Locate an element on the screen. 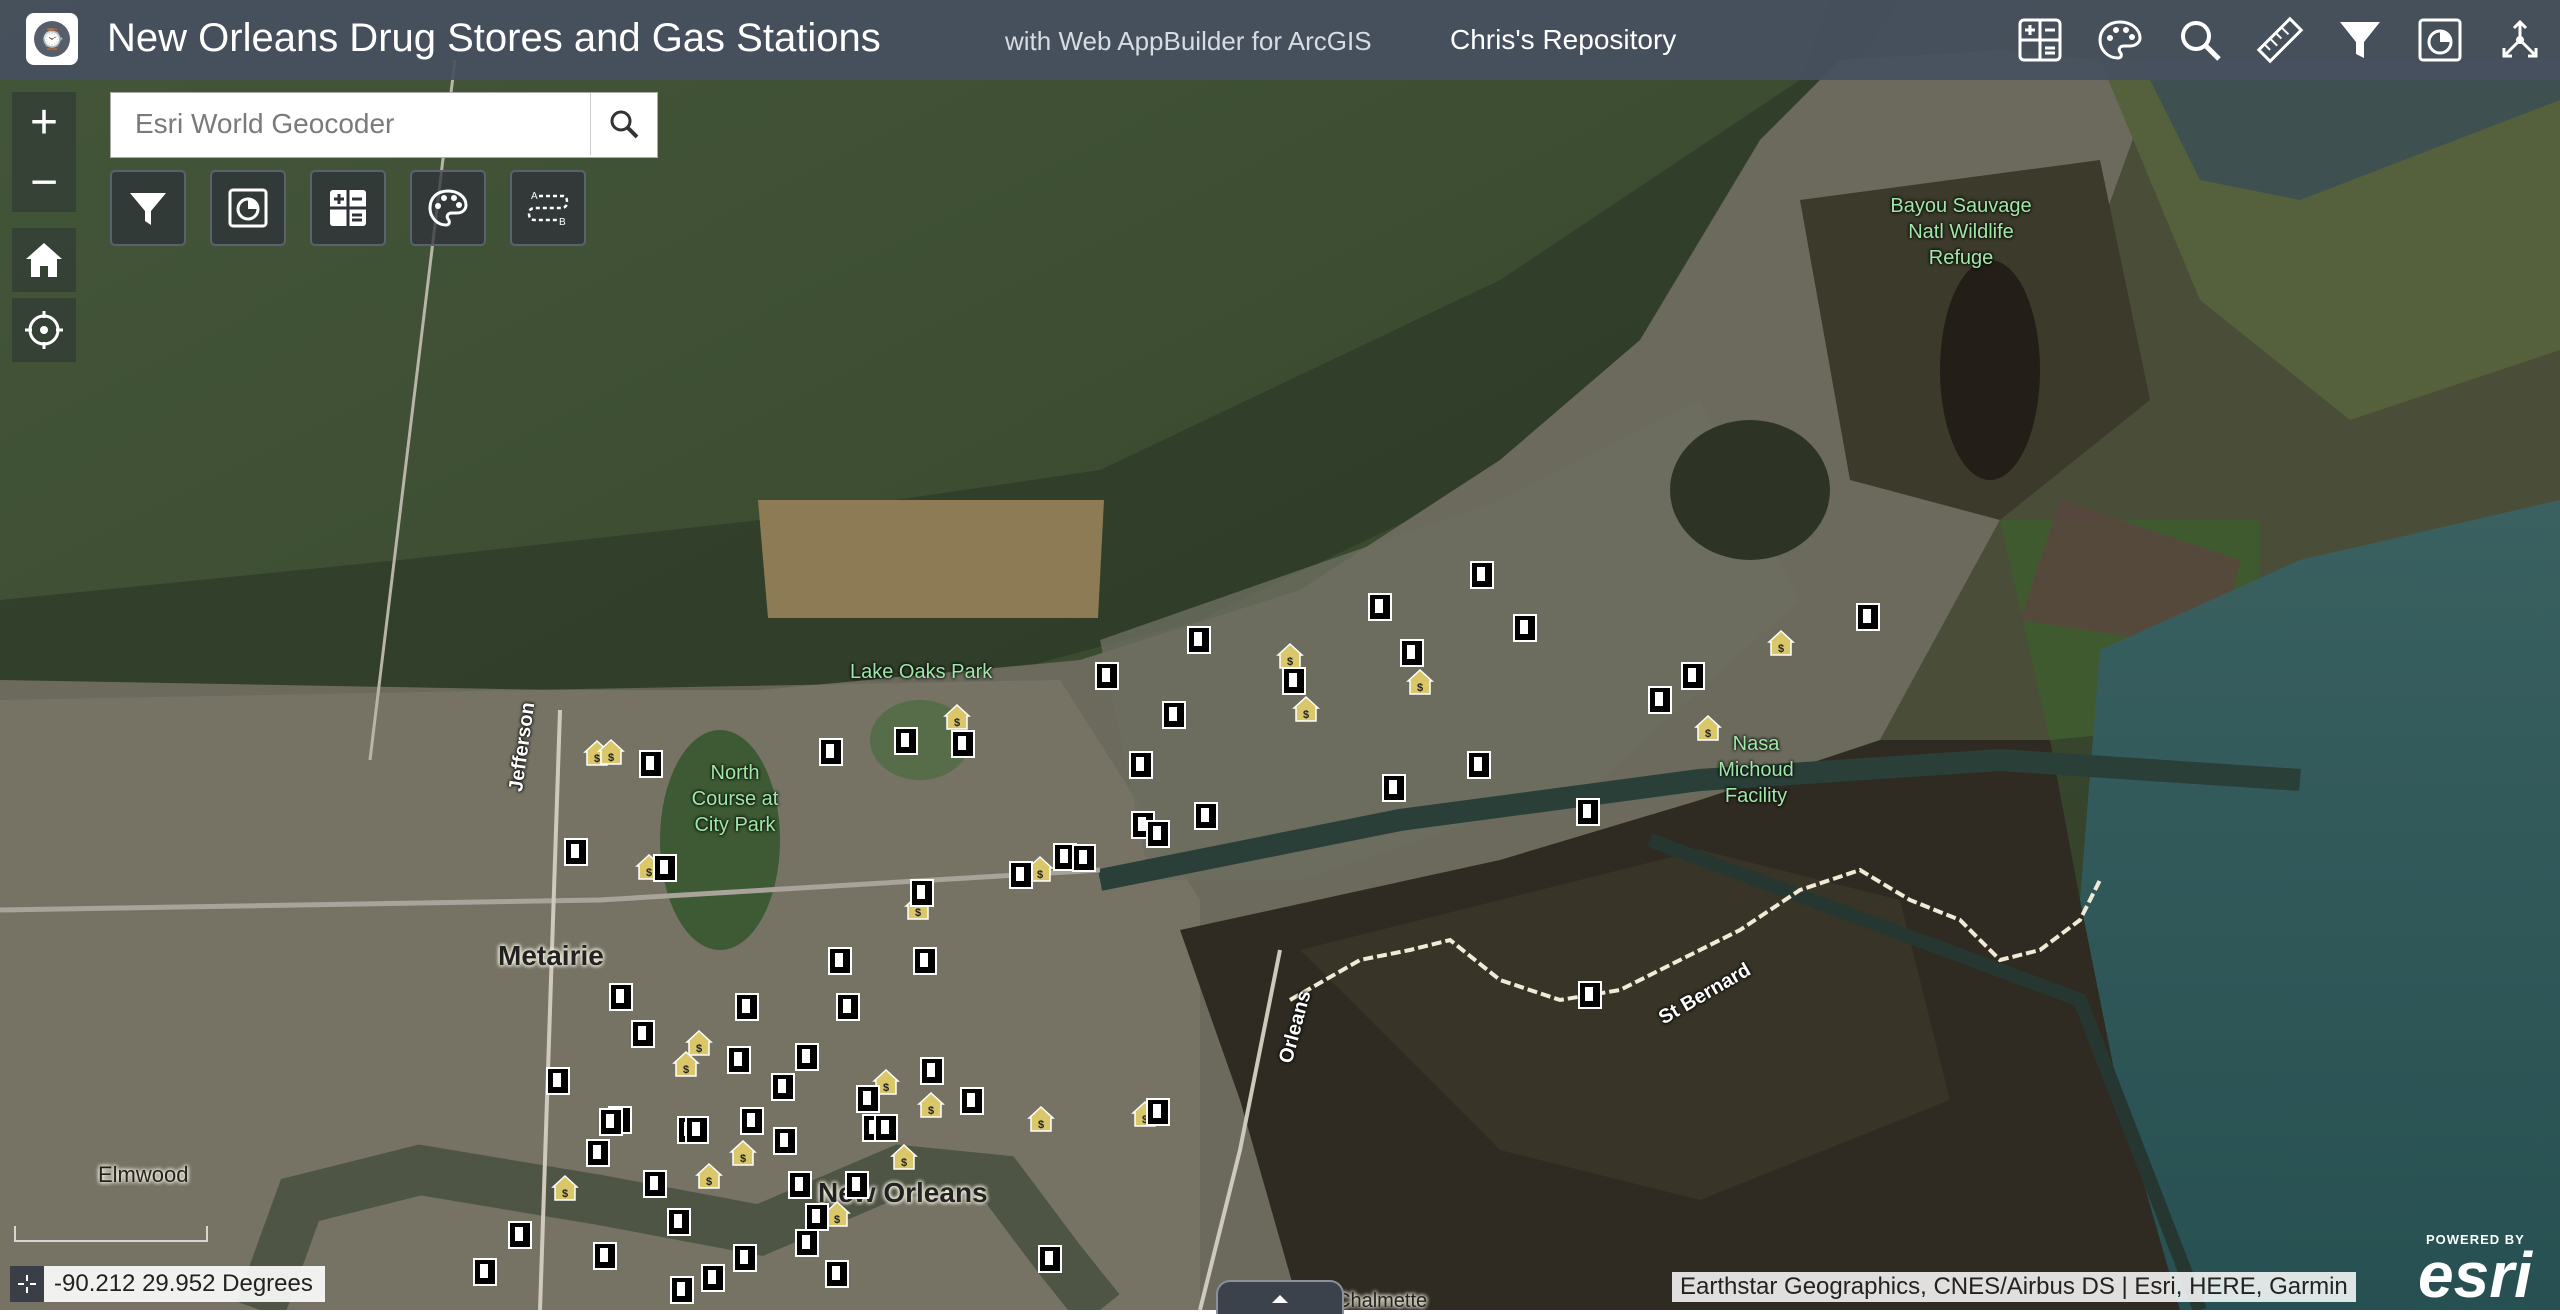 This screenshot has width=2560, height=1314. crosshair-icon is located at coordinates (27, 1284).